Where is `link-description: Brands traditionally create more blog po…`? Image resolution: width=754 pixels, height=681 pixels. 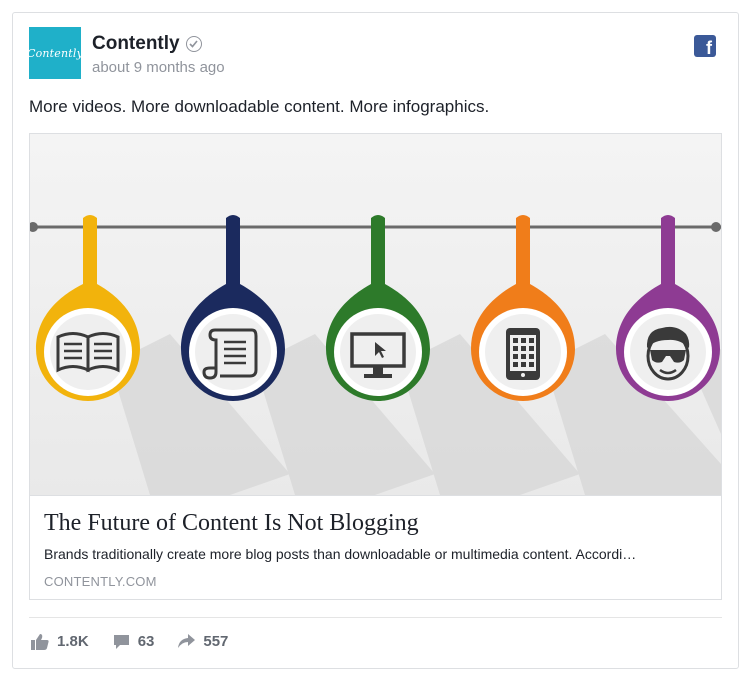
link-description: Brands traditionally create more blog po… is located at coordinates (340, 554).